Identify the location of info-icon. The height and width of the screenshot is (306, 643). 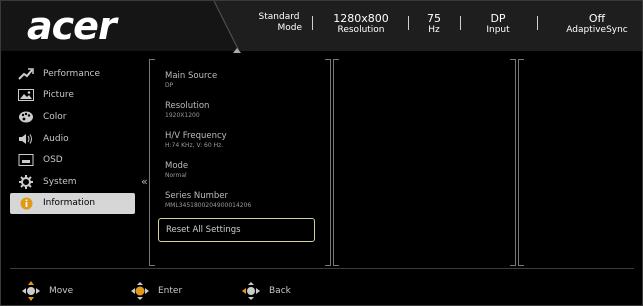
(26, 203).